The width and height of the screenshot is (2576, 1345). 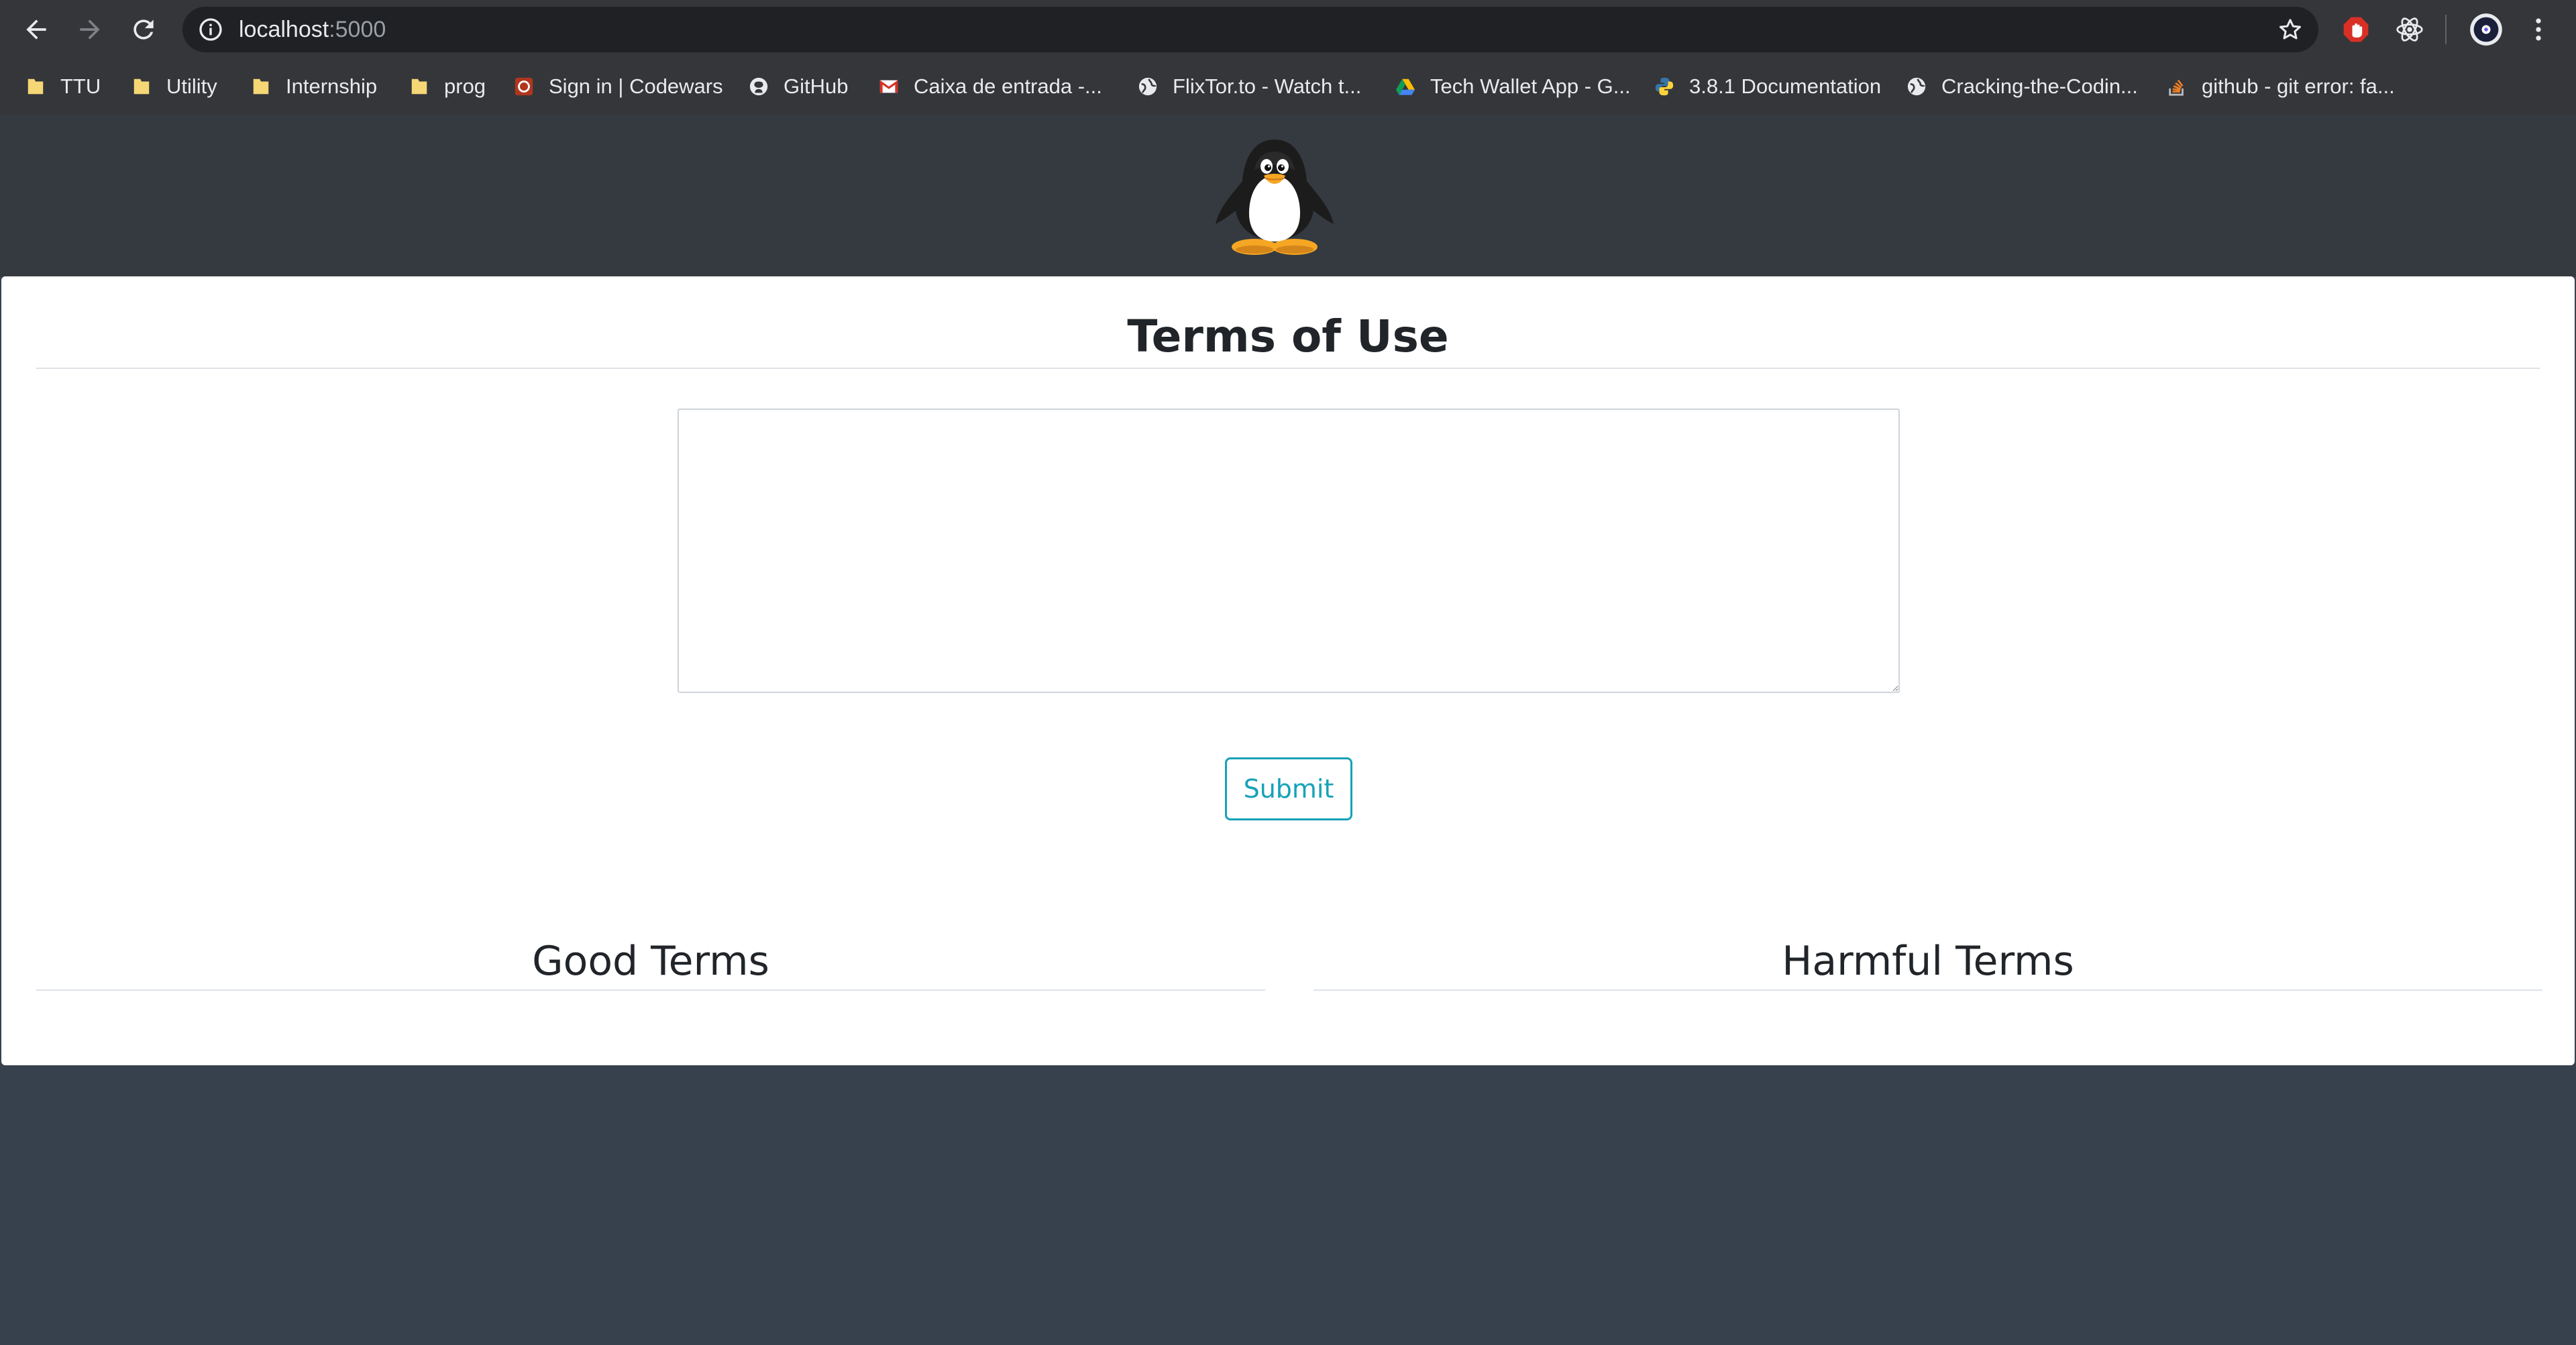 I want to click on toolbar-divider, so click(x=2446, y=29).